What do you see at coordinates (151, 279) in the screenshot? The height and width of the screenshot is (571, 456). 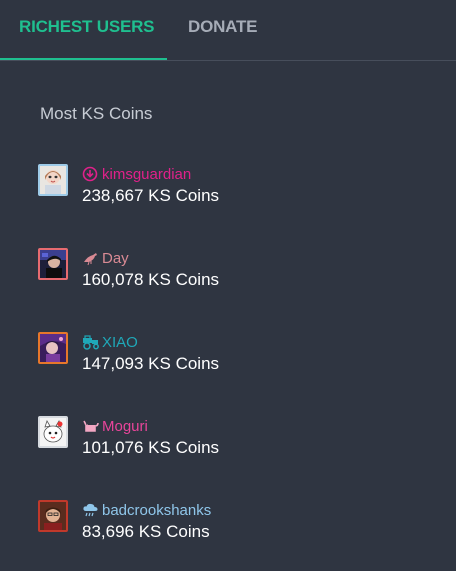 I see `coin-count: 160,078 KS Coins` at bounding box center [151, 279].